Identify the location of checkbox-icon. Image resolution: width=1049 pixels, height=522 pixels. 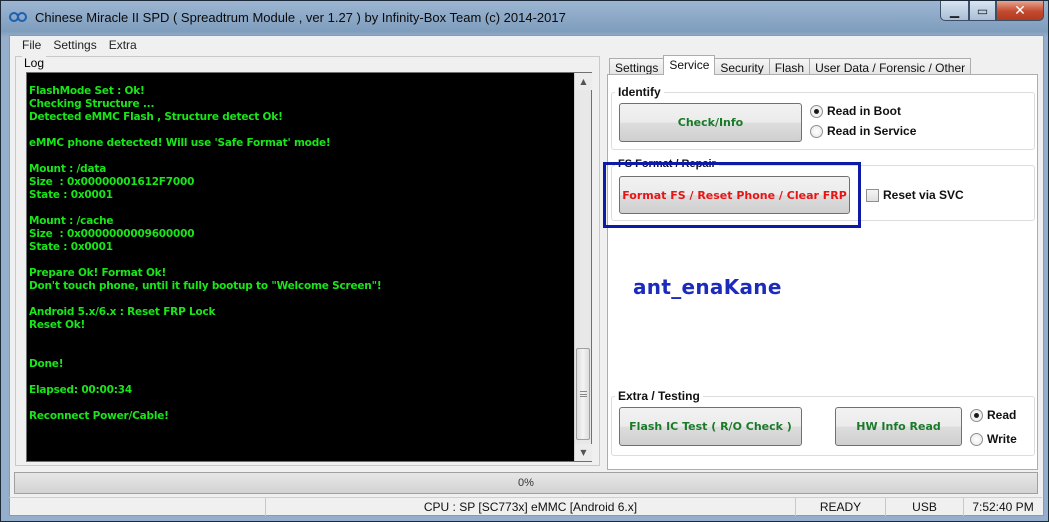
(872, 195).